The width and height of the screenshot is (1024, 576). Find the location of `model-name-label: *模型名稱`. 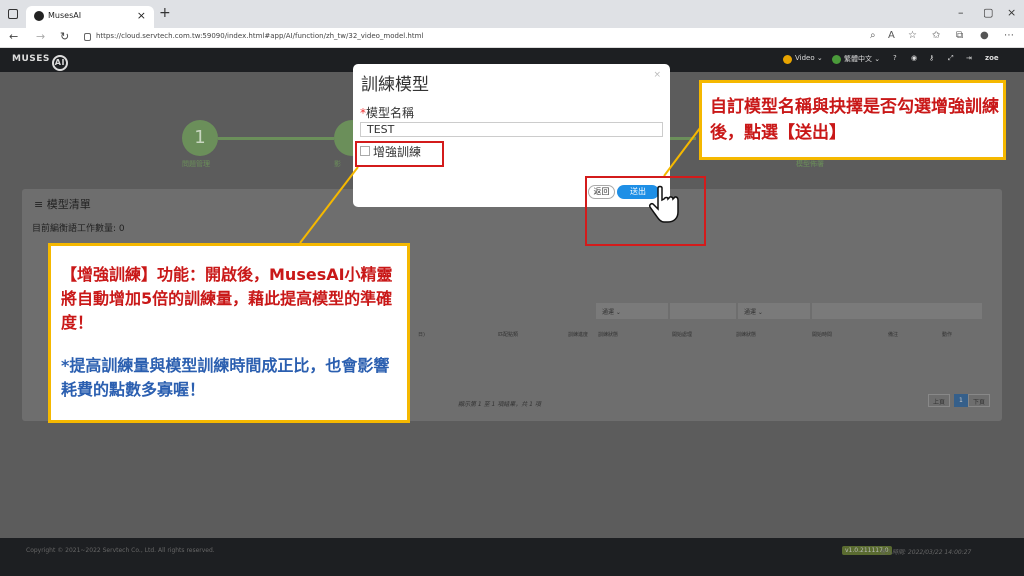

model-name-label: *模型名稱 is located at coordinates (387, 112).